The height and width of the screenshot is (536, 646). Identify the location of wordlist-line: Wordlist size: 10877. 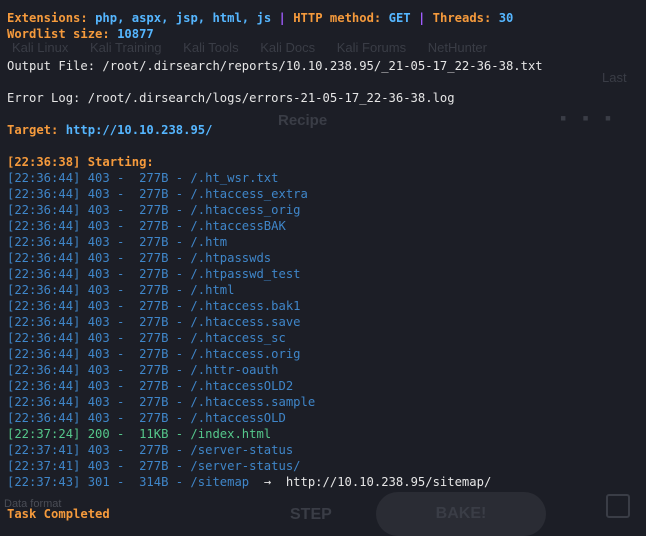
(80, 34).